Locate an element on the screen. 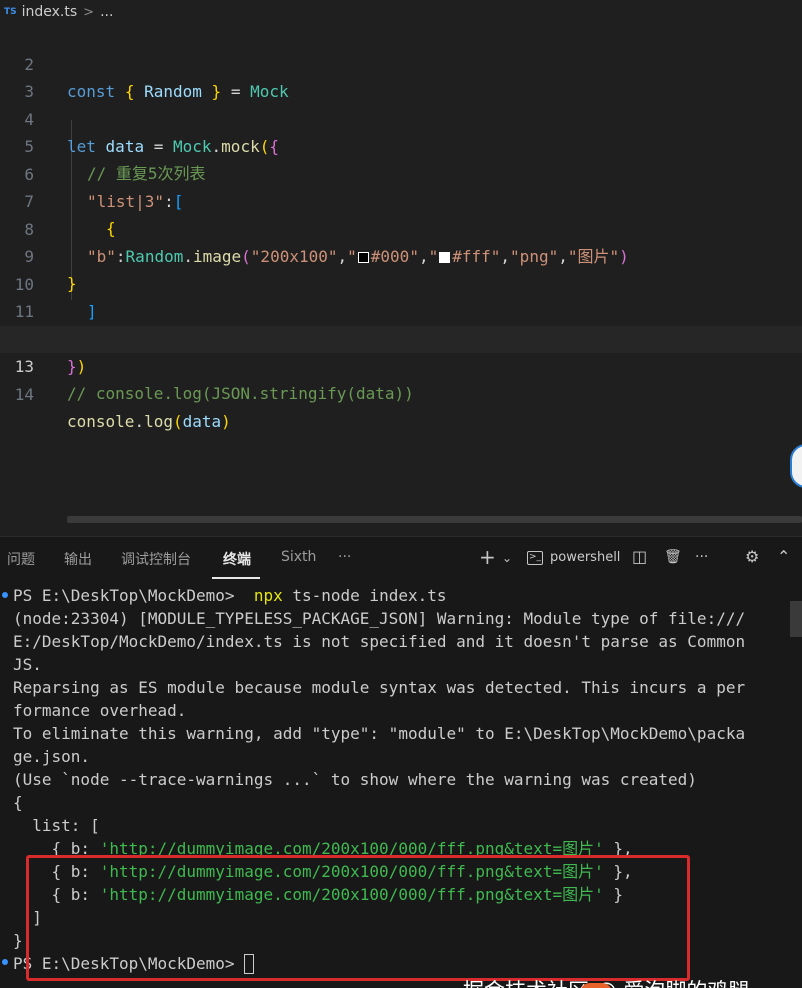 The image size is (802, 988). terminal-output-line: { is located at coordinates (18, 802).